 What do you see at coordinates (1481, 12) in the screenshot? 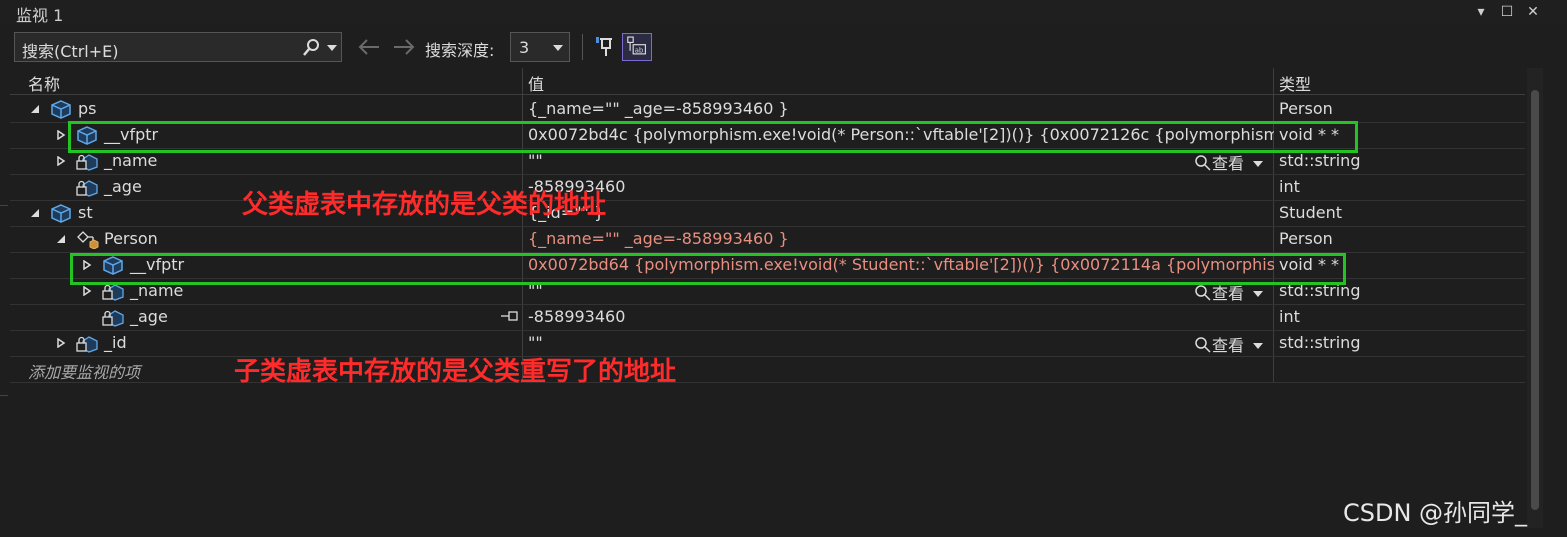
I see `window-dropdown-button: ▾` at bounding box center [1481, 12].